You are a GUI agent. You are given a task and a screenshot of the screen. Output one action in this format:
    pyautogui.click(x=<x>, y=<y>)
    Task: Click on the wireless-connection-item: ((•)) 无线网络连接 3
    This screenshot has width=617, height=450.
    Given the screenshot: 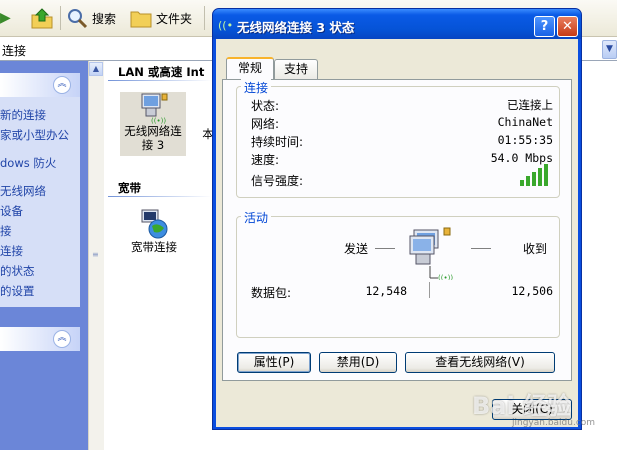 What is the action you would take?
    pyautogui.click(x=153, y=124)
    